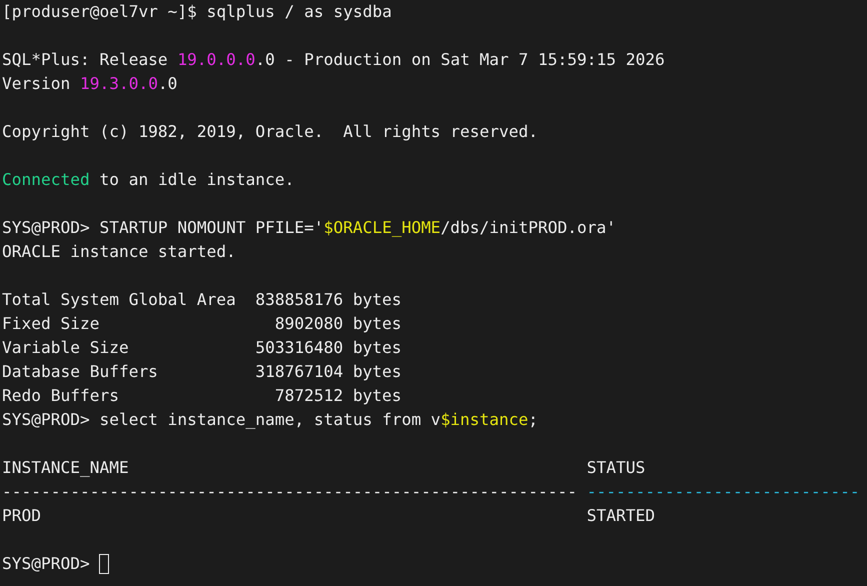  Describe the element at coordinates (621, 516) in the screenshot. I see `result-cell-text: STARTED` at that location.